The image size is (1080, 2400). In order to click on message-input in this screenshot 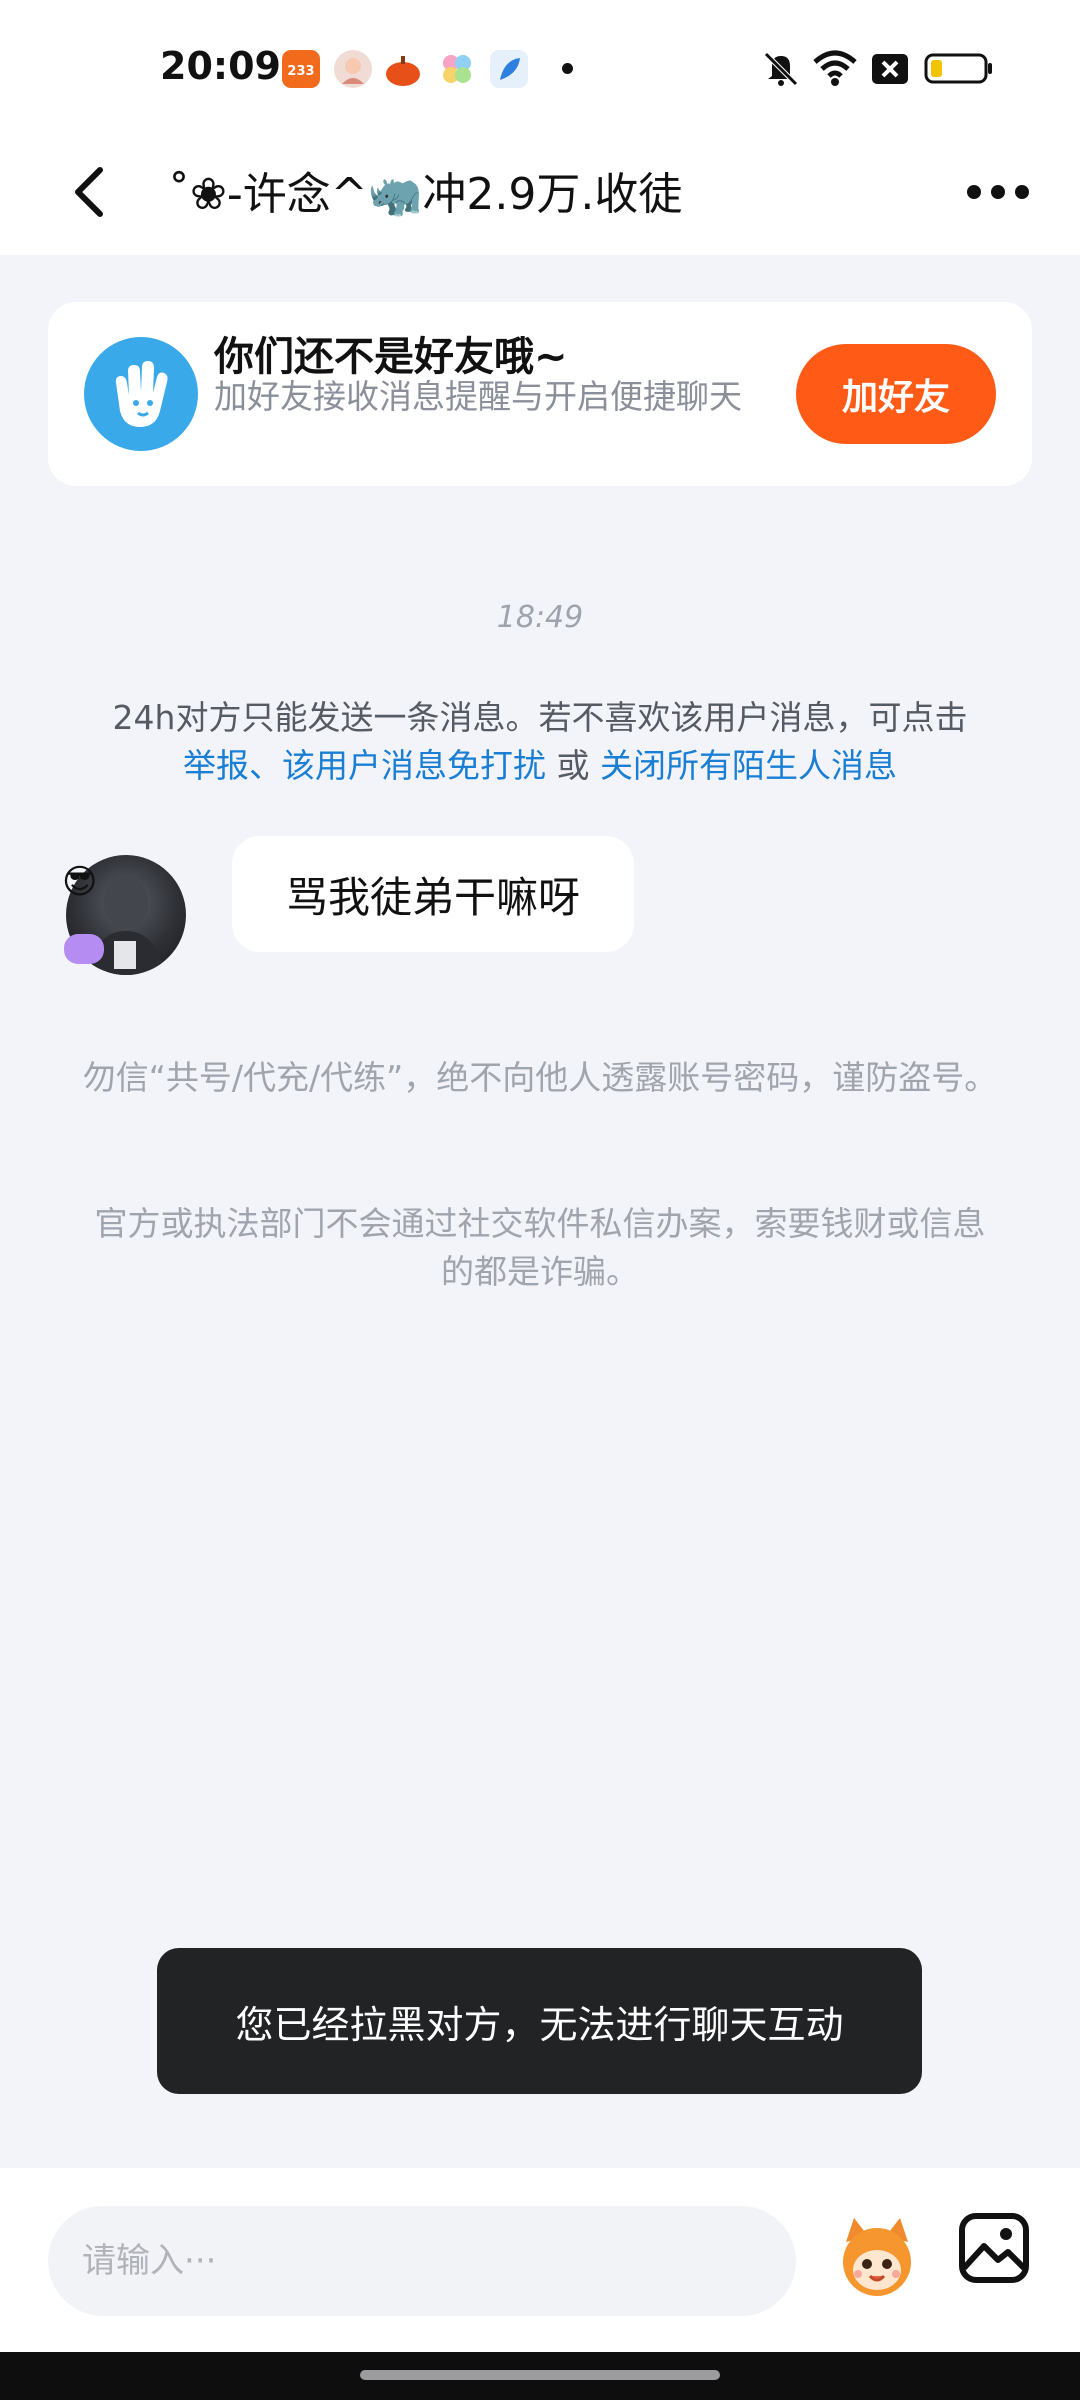, I will do `click(422, 2261)`.